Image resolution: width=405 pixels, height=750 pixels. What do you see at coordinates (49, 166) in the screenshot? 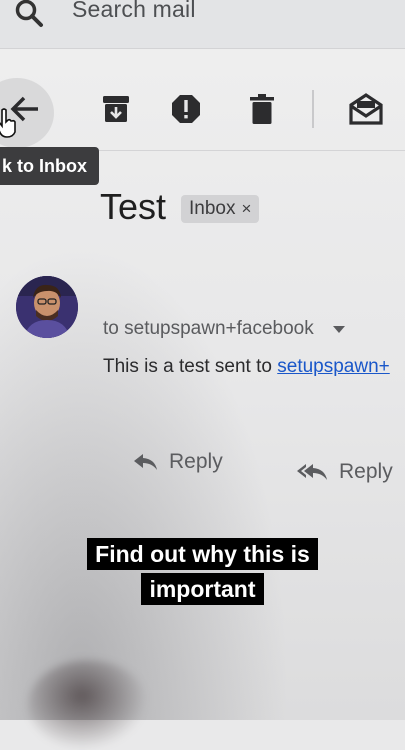
I see `back-to-inbox-tooltip: k to Inbox` at bounding box center [49, 166].